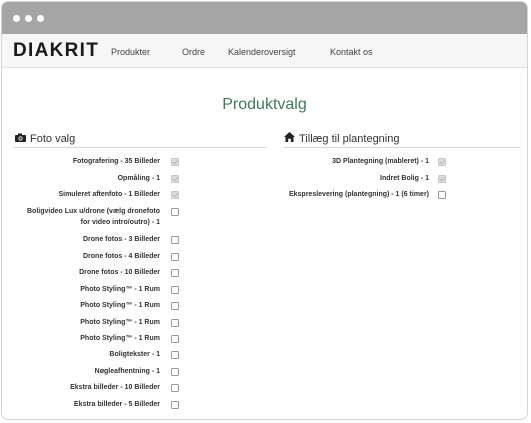 The image size is (531, 423). I want to click on plan-option-label-text: Indret Bolig - 1, so click(404, 178).